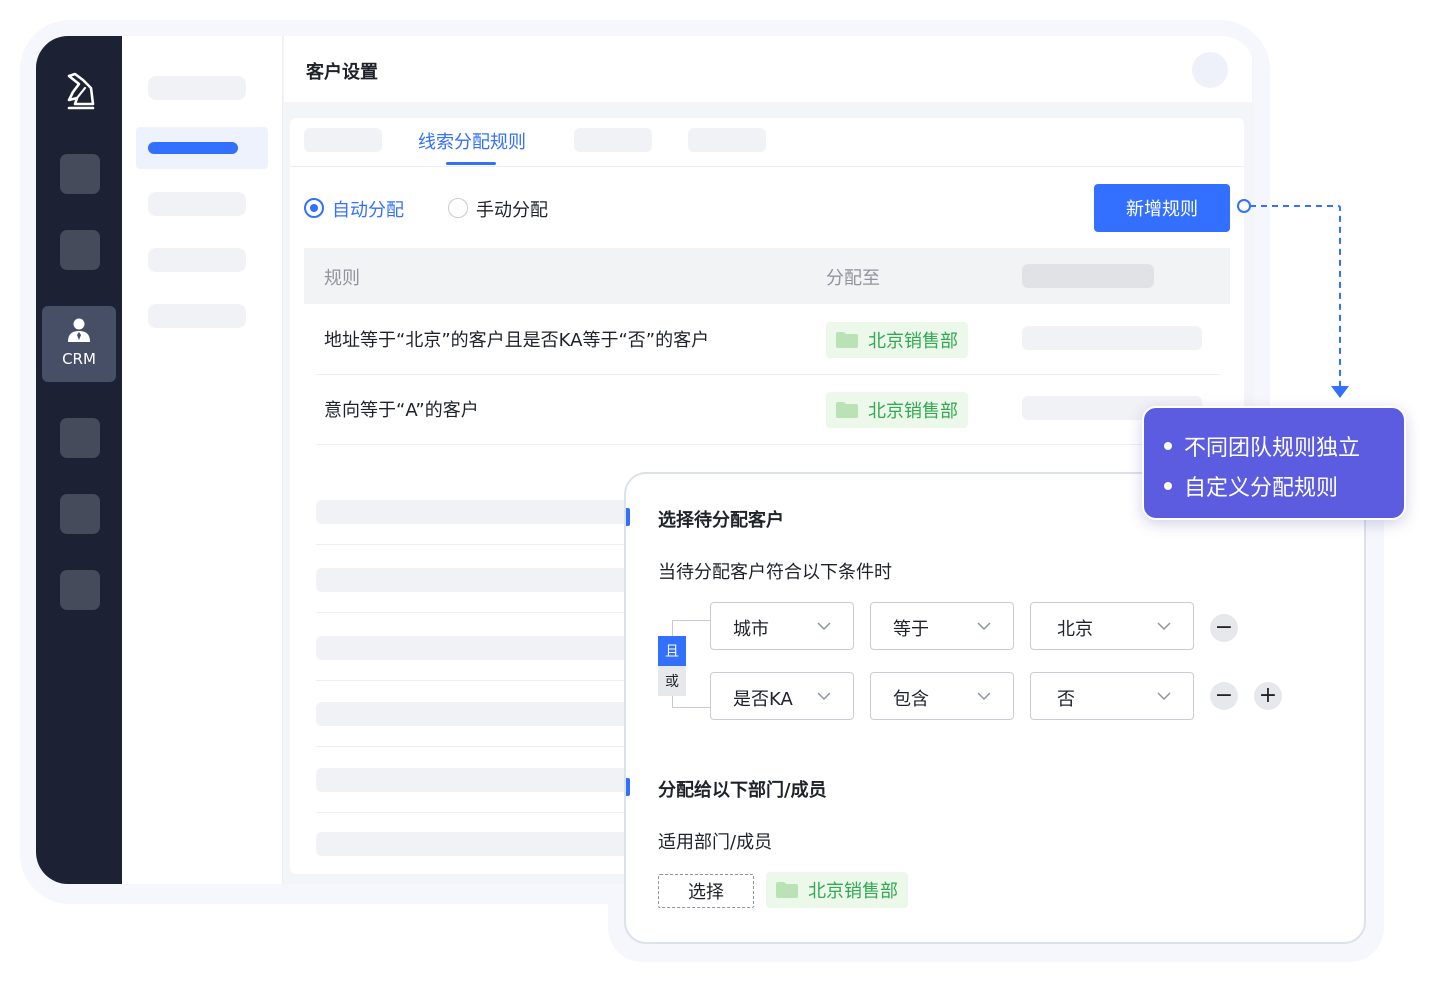  I want to click on column-header-assign-to: 分配至, so click(853, 278).